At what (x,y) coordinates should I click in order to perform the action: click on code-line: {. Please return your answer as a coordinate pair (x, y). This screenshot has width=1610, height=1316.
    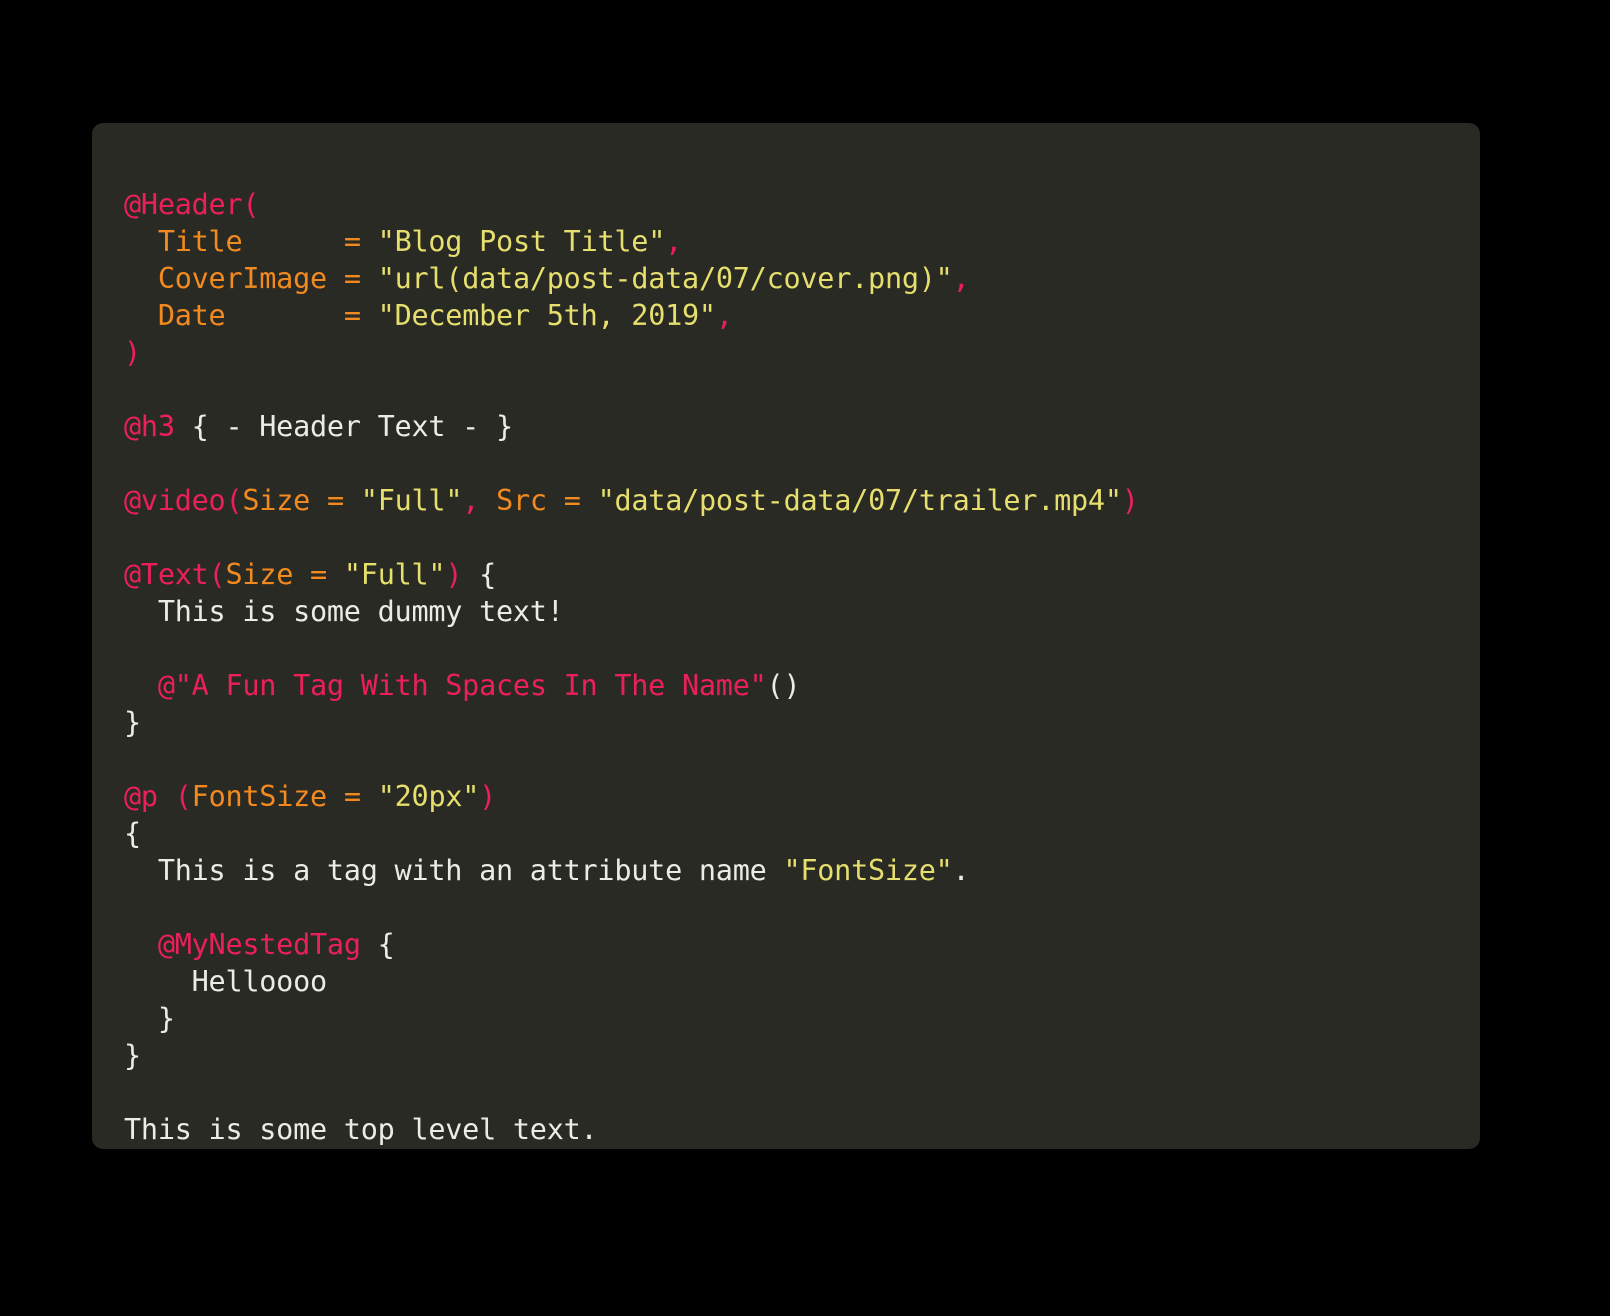
    Looking at the image, I should click on (786, 833).